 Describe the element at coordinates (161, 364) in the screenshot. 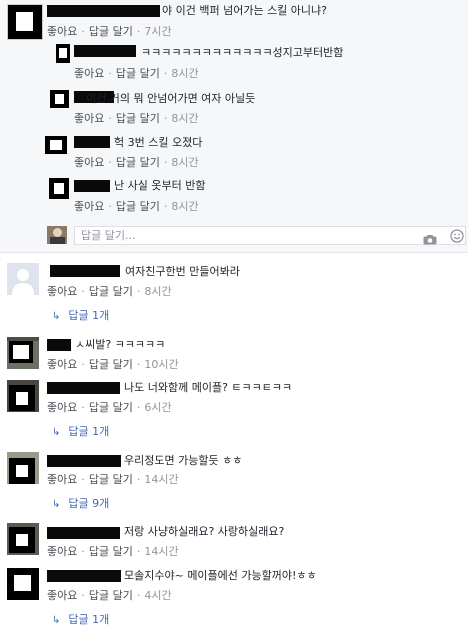

I see `timestamp: 10시간` at that location.